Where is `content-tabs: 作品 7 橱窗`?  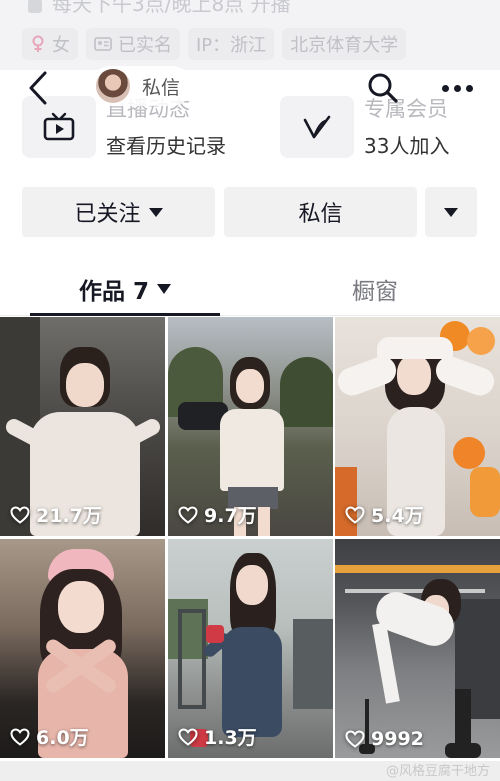 content-tabs: 作品 7 橱窗 is located at coordinates (250, 289).